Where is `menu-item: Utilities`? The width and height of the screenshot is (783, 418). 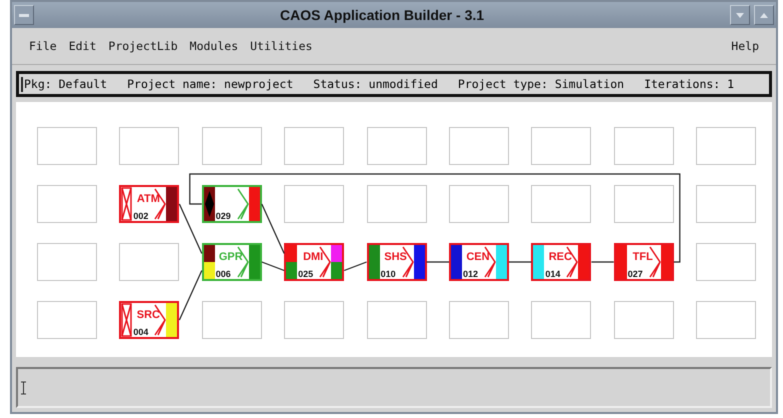
menu-item: Utilities is located at coordinates (281, 46).